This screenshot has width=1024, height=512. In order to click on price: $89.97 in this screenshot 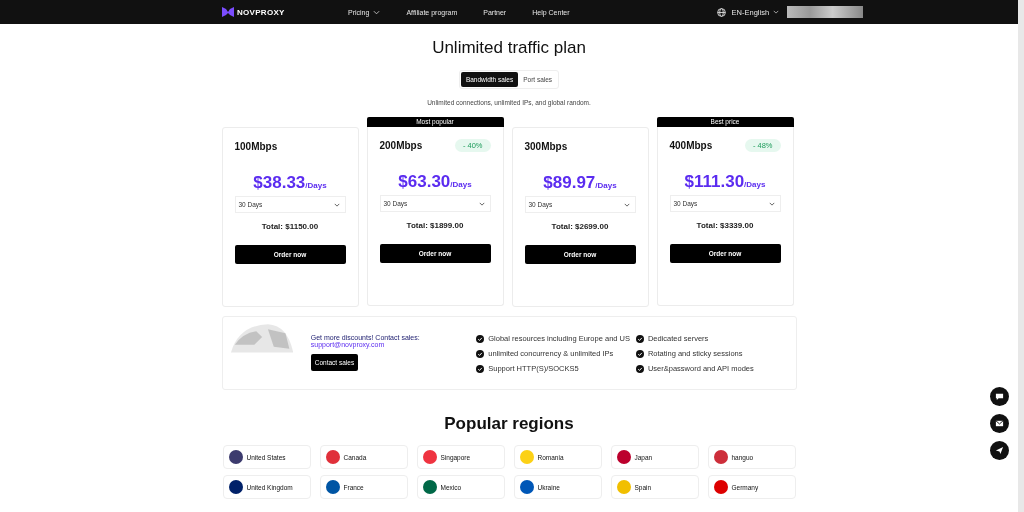, I will do `click(569, 183)`.